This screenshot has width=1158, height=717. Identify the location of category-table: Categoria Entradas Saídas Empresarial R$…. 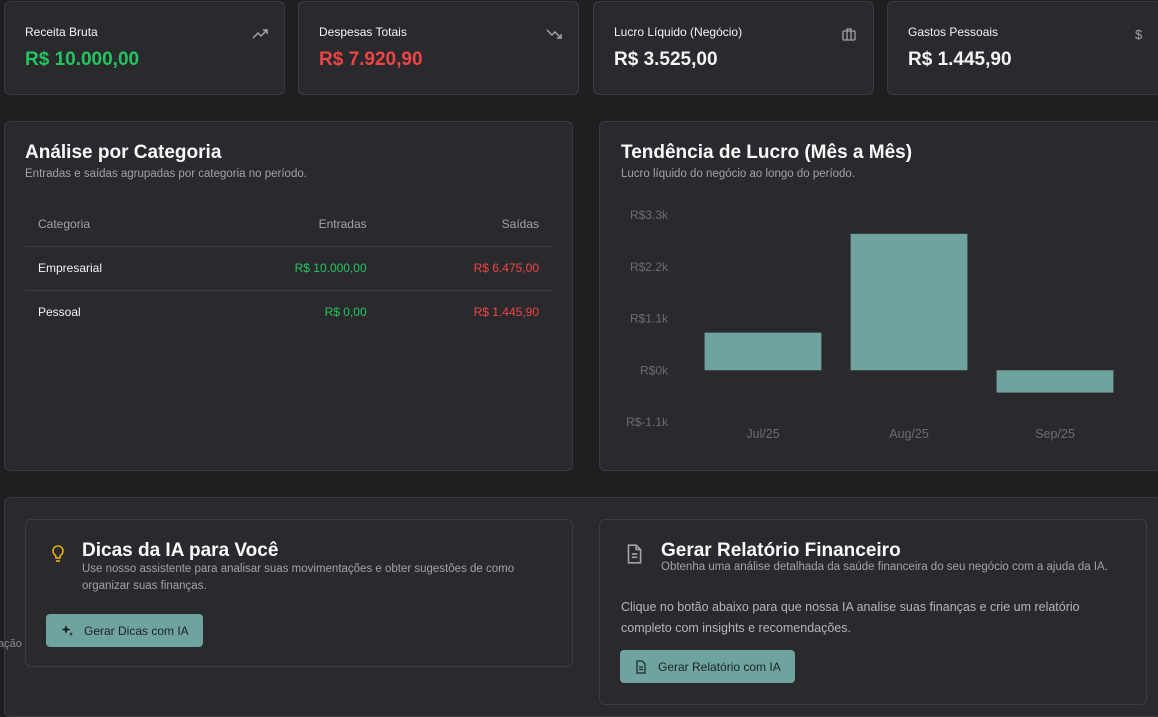
(288, 268).